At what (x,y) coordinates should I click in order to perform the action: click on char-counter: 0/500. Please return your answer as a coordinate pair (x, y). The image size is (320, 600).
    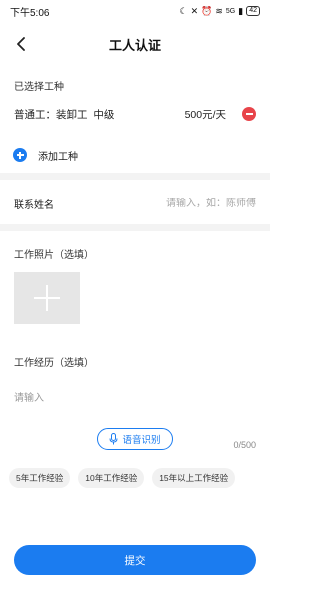
    Looking at the image, I should click on (244, 445).